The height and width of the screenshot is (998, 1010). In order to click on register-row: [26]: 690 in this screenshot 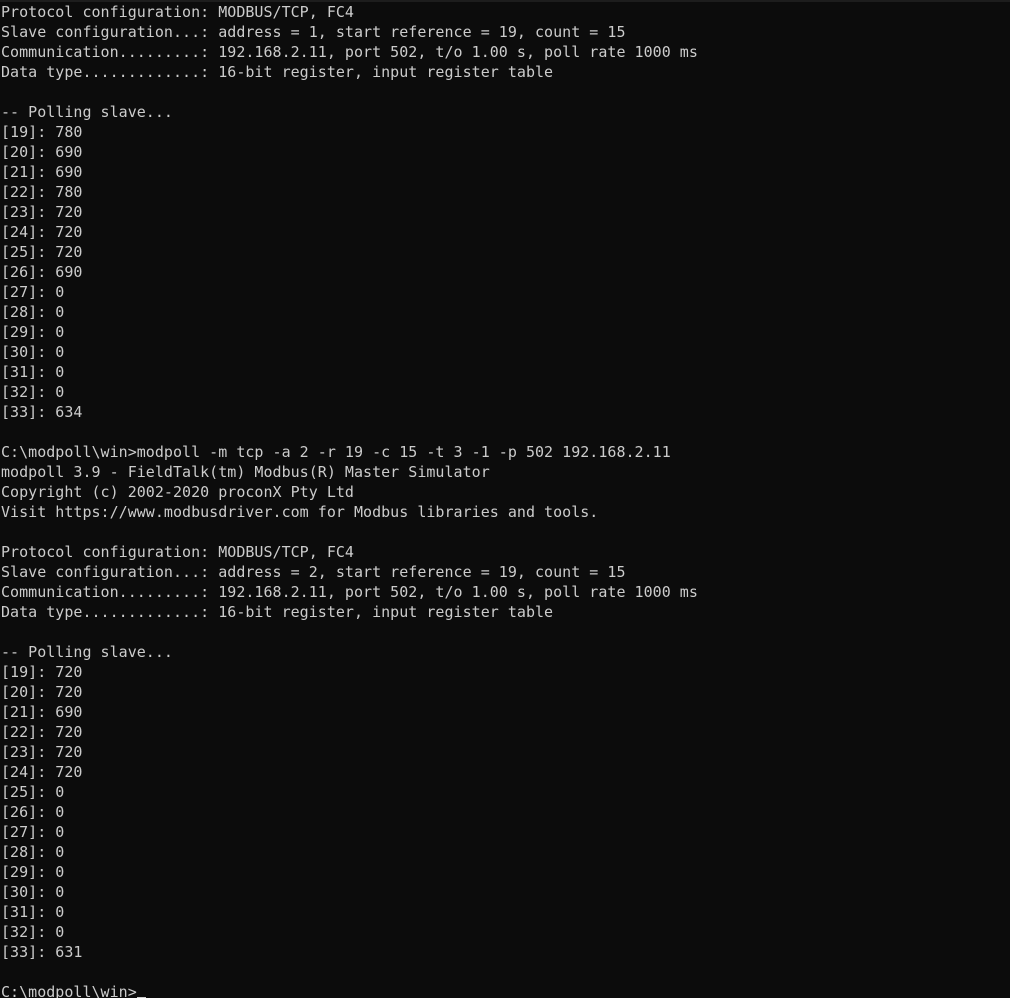, I will do `click(42, 272)`.